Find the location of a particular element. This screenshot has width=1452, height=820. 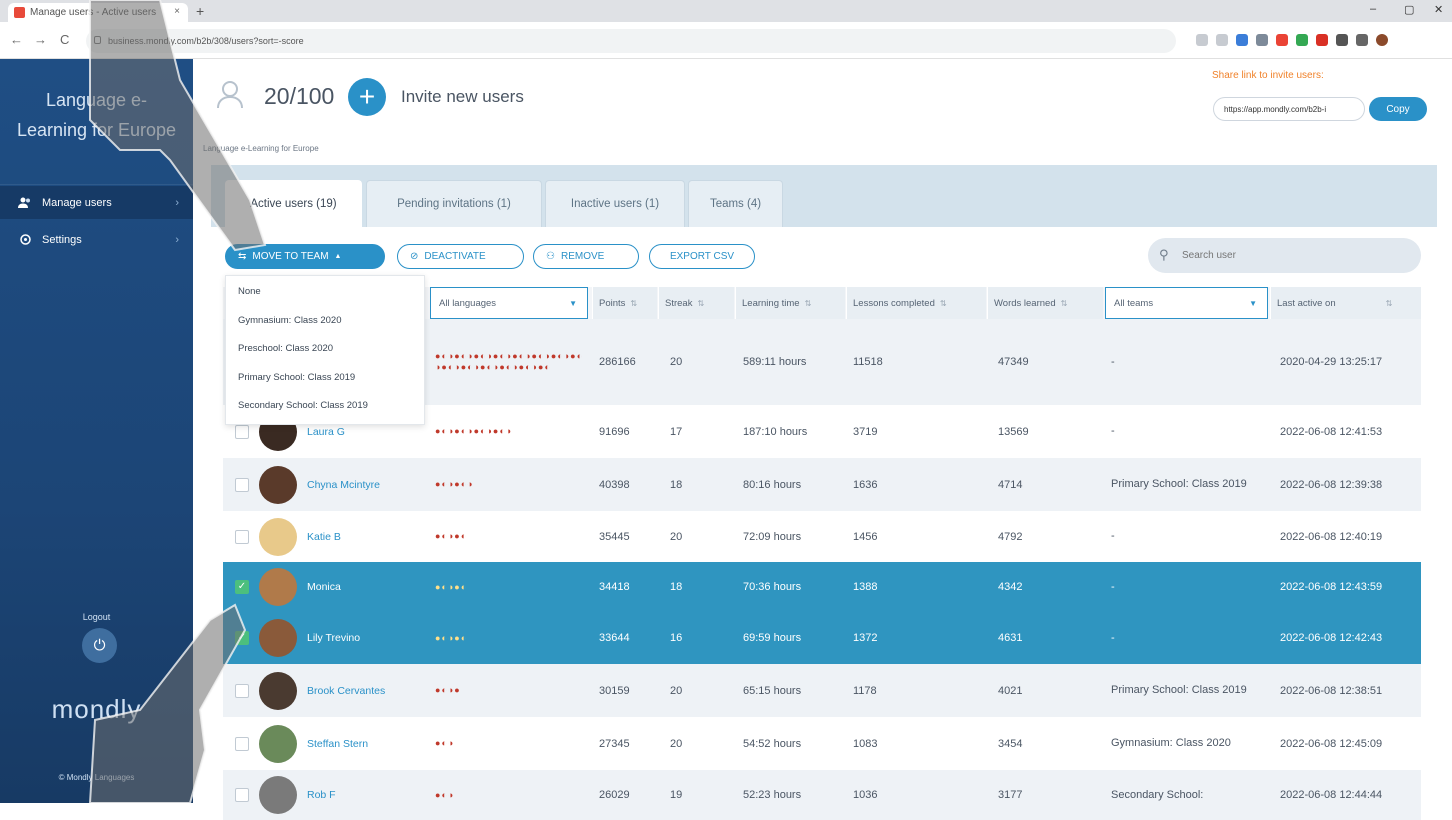

maximize-icon: ▢ is located at coordinates (1409, 9).